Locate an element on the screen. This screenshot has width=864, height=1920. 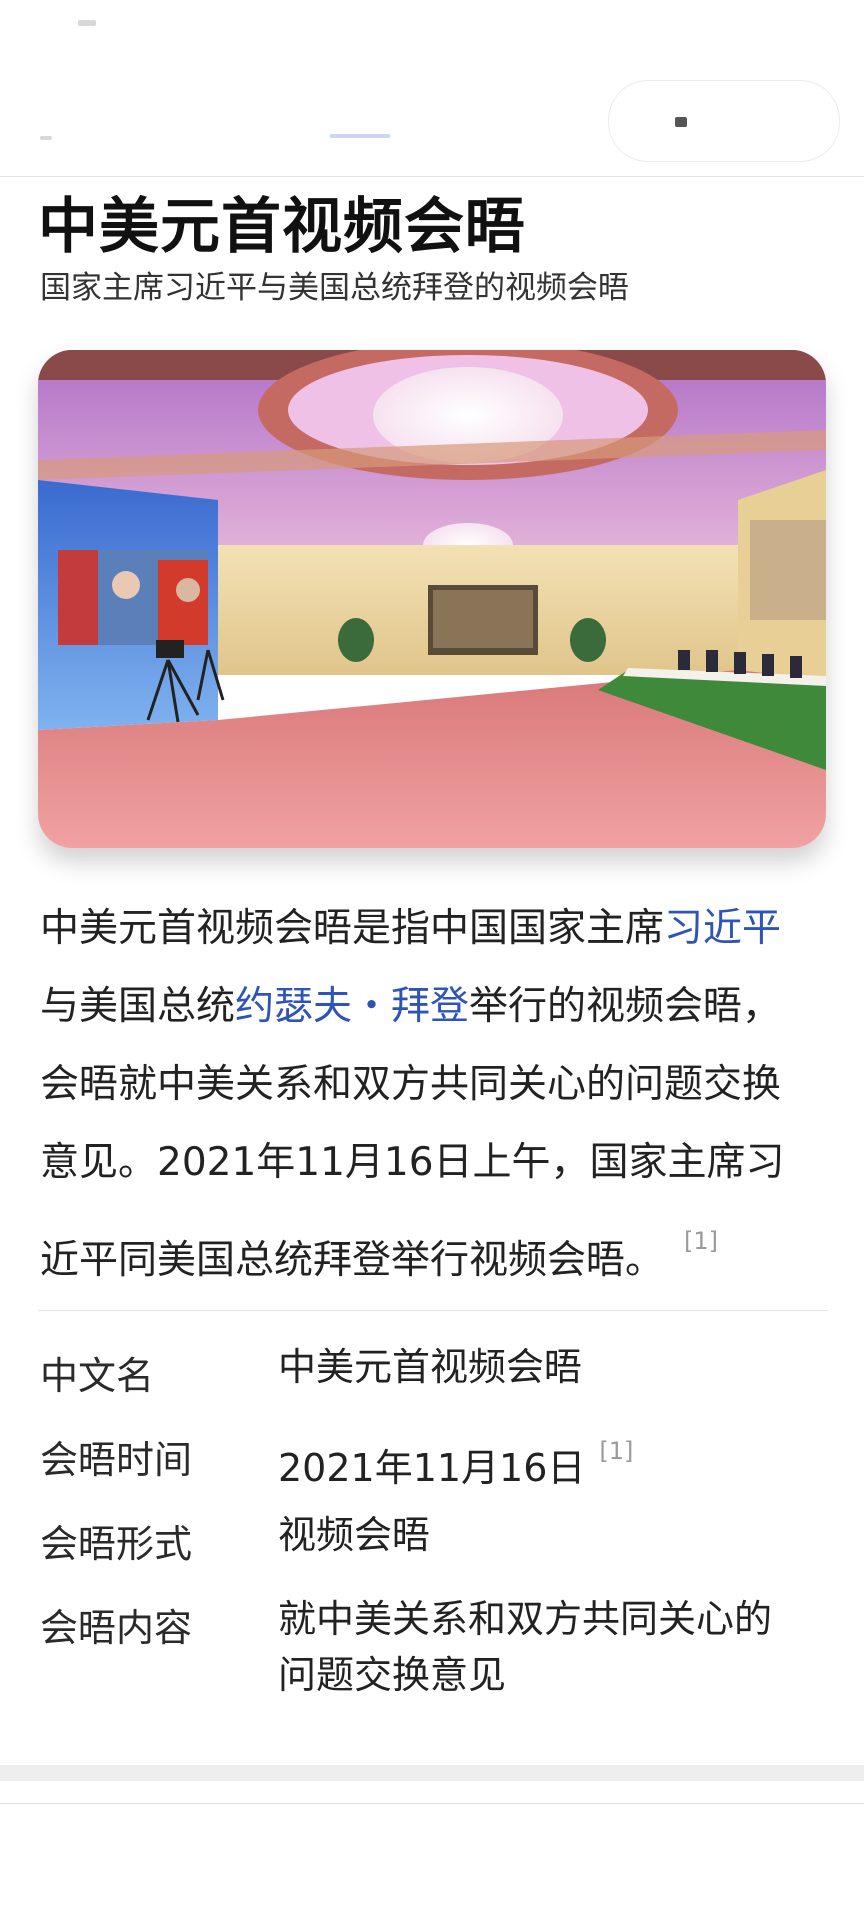
page-subtitle: 国家主席习近平与美国总统拜登的视频会晤 is located at coordinates (334, 288).